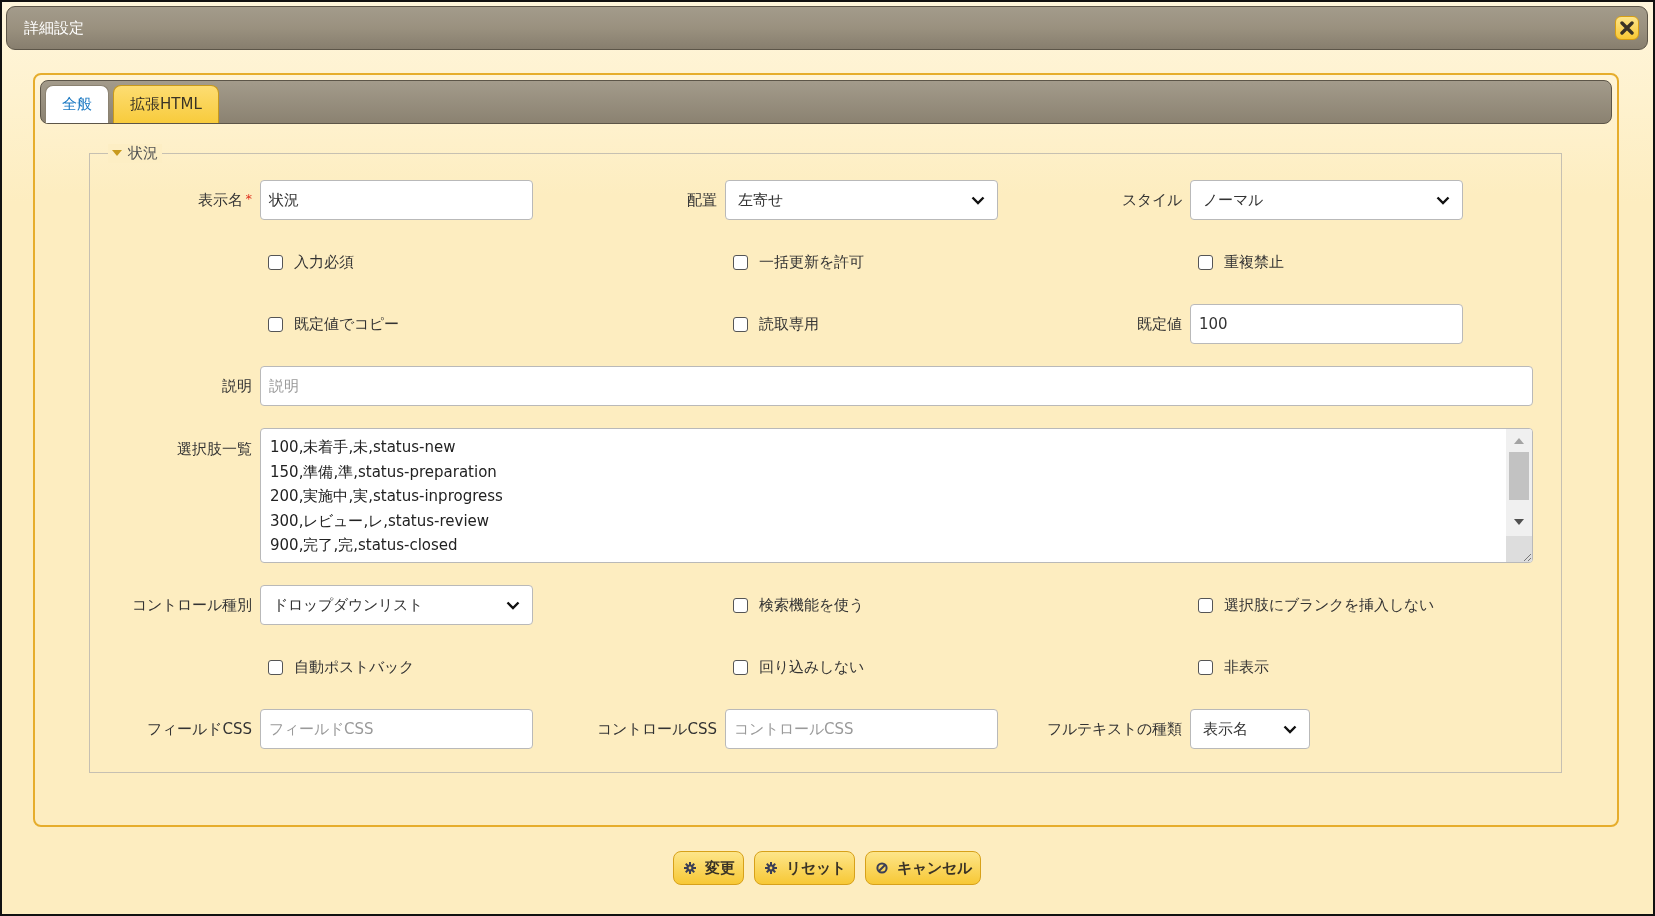 The image size is (1655, 916). Describe the element at coordinates (363, 447) in the screenshot. I see `text-line: 100,未着手,未,status-new` at that location.